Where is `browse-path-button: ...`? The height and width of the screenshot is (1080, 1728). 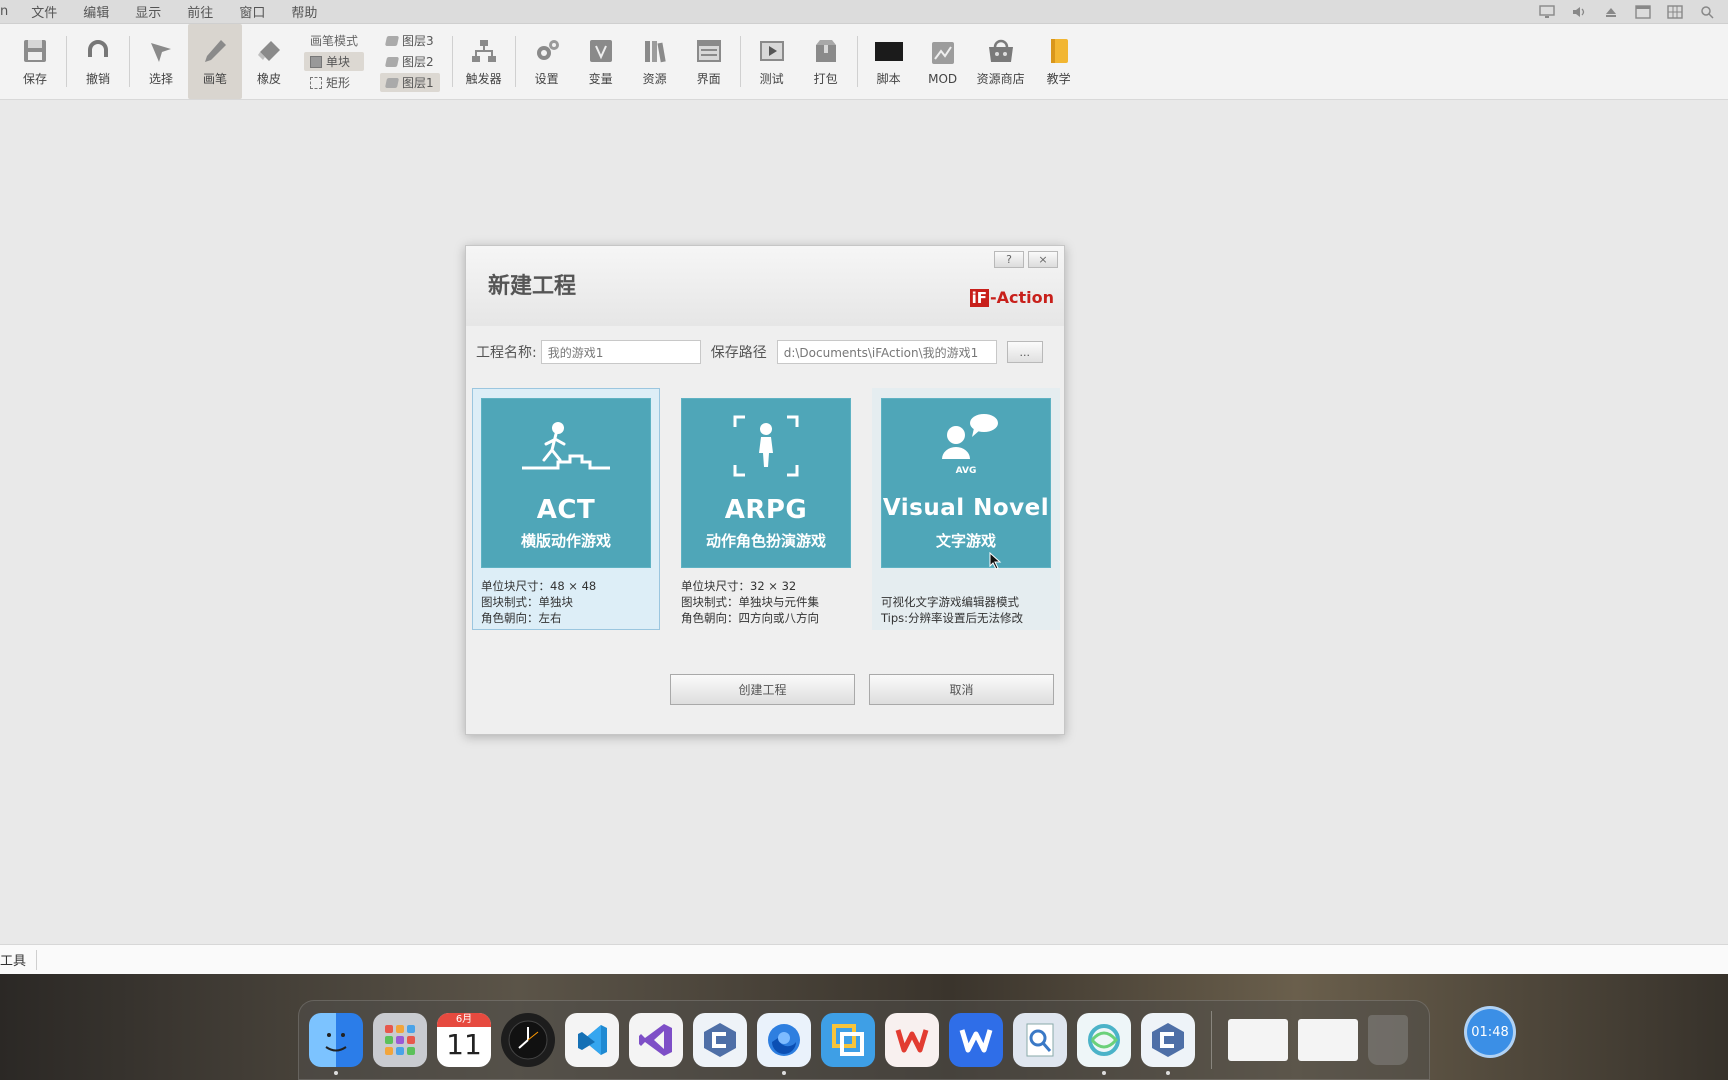
browse-path-button: ... is located at coordinates (1024, 352).